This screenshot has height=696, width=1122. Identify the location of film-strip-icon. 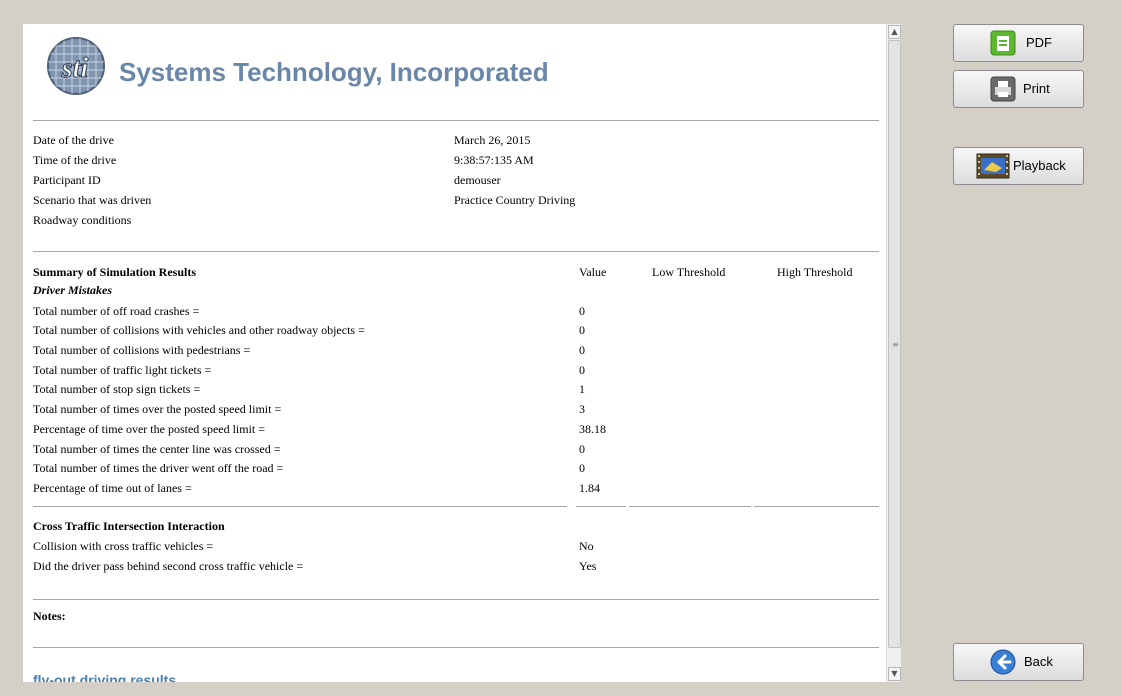
(993, 166).